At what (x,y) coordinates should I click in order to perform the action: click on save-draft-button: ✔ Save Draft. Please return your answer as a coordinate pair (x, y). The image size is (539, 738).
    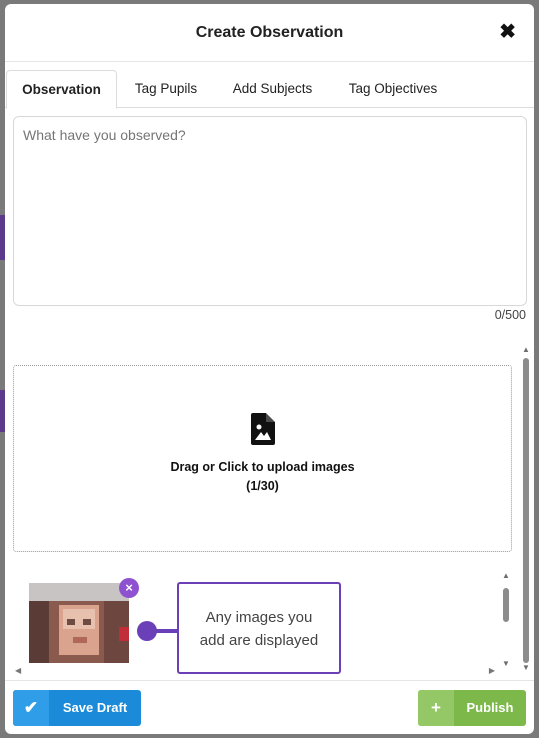
    Looking at the image, I should click on (77, 708).